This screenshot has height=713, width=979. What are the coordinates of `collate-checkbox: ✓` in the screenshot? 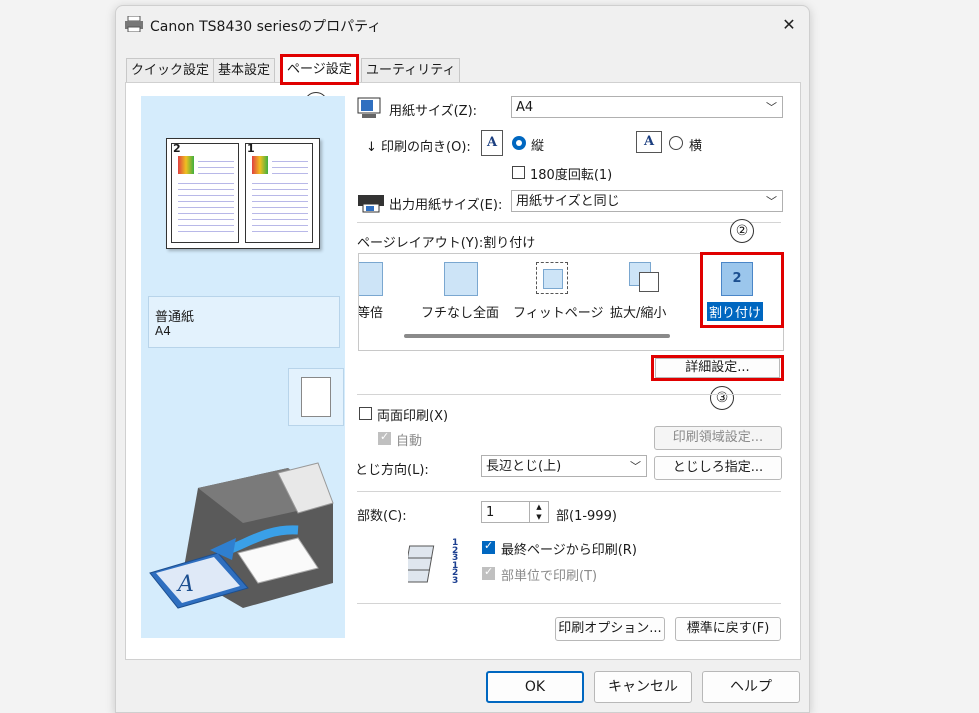 It's located at (488, 572).